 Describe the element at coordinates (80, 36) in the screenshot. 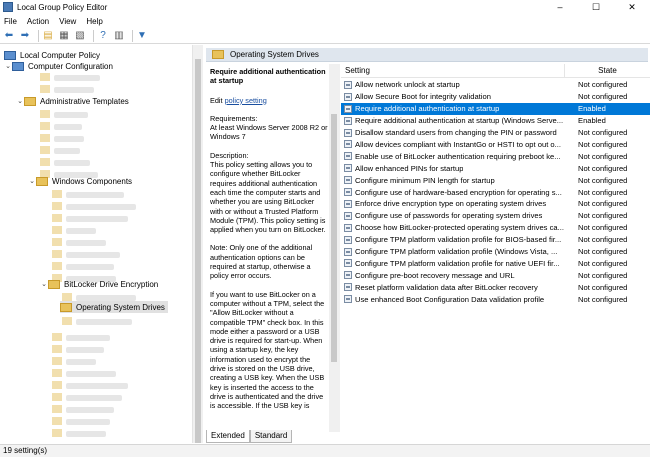

I see `export-list-icon: ▧` at that location.